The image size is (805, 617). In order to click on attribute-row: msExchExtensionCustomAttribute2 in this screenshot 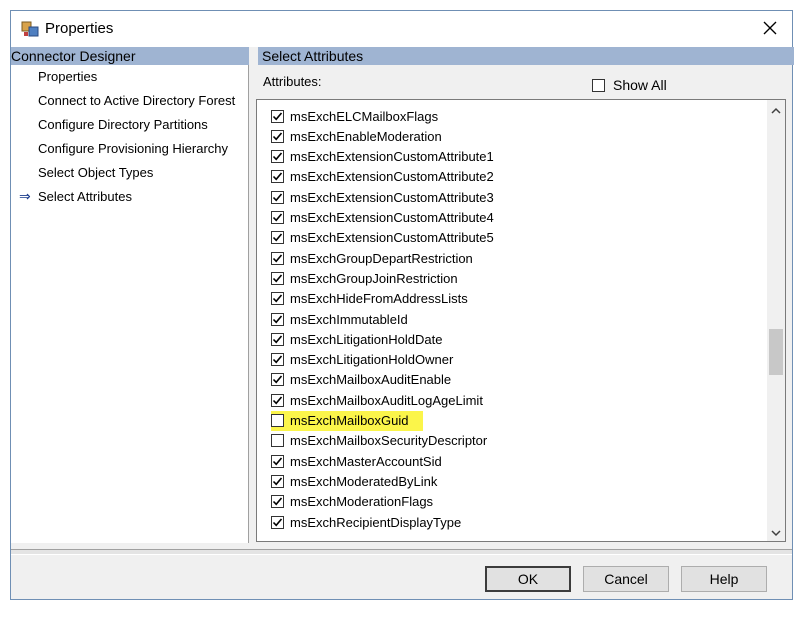, I will do `click(383, 177)`.